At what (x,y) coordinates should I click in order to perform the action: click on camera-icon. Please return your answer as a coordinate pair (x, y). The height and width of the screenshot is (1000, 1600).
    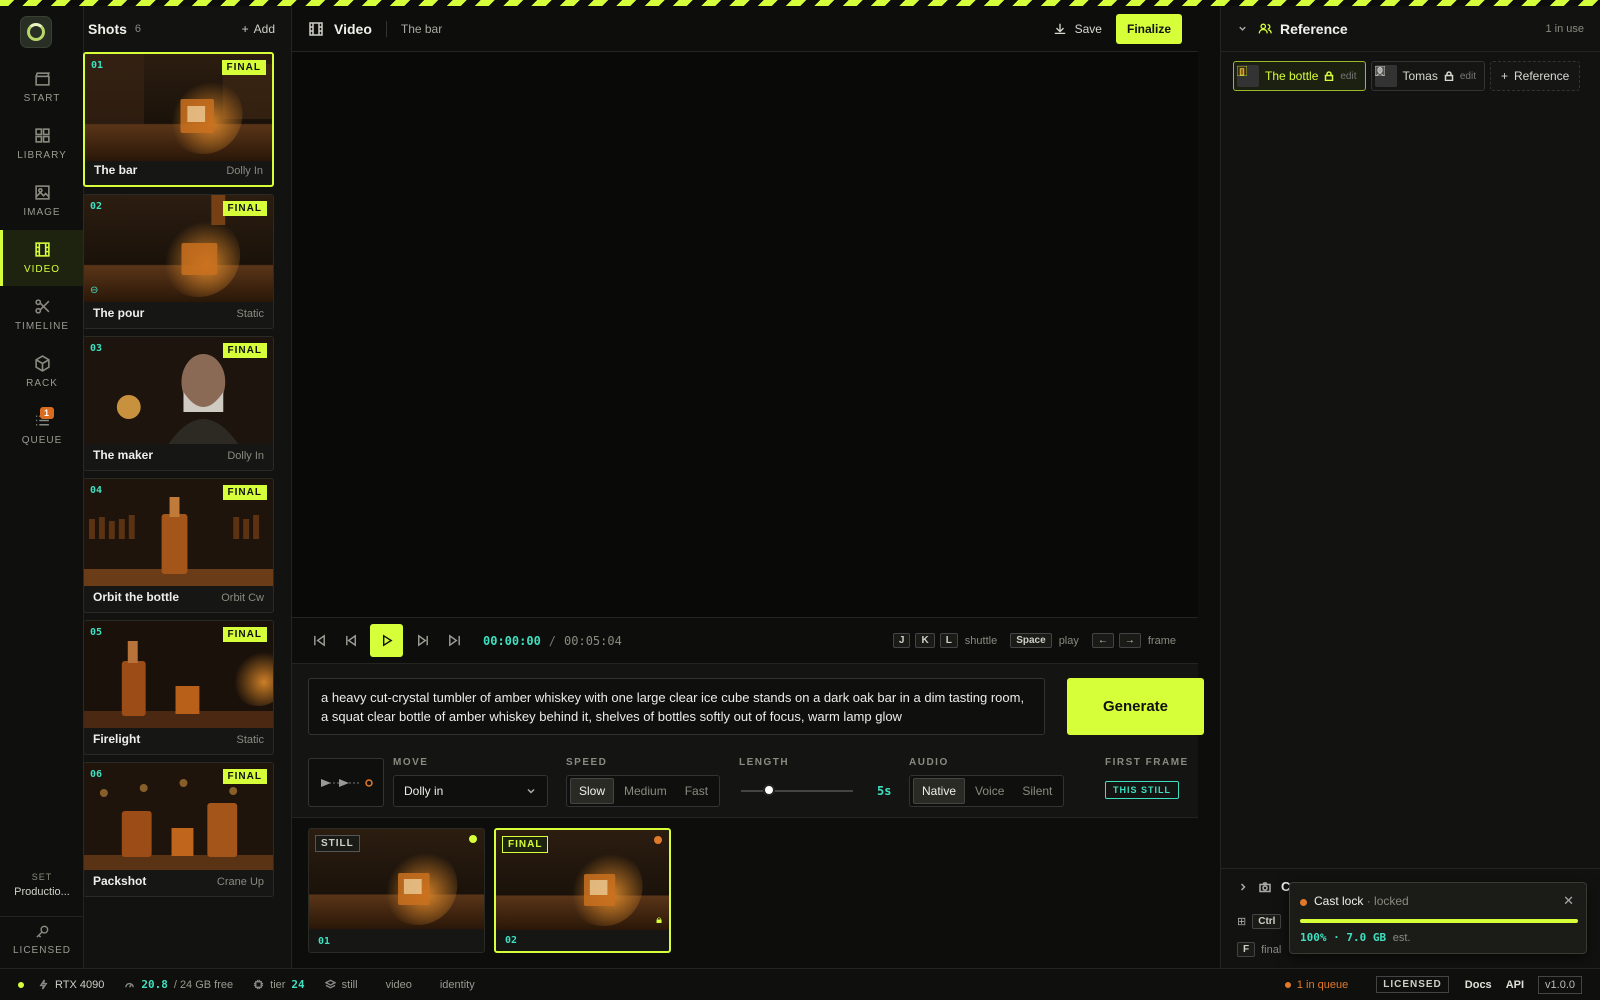
    Looking at the image, I should click on (1265, 886).